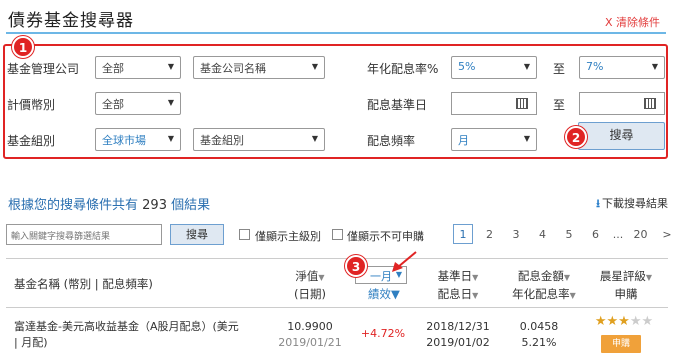  I want to click on clear-filters-link: X 清除條件, so click(632, 22).